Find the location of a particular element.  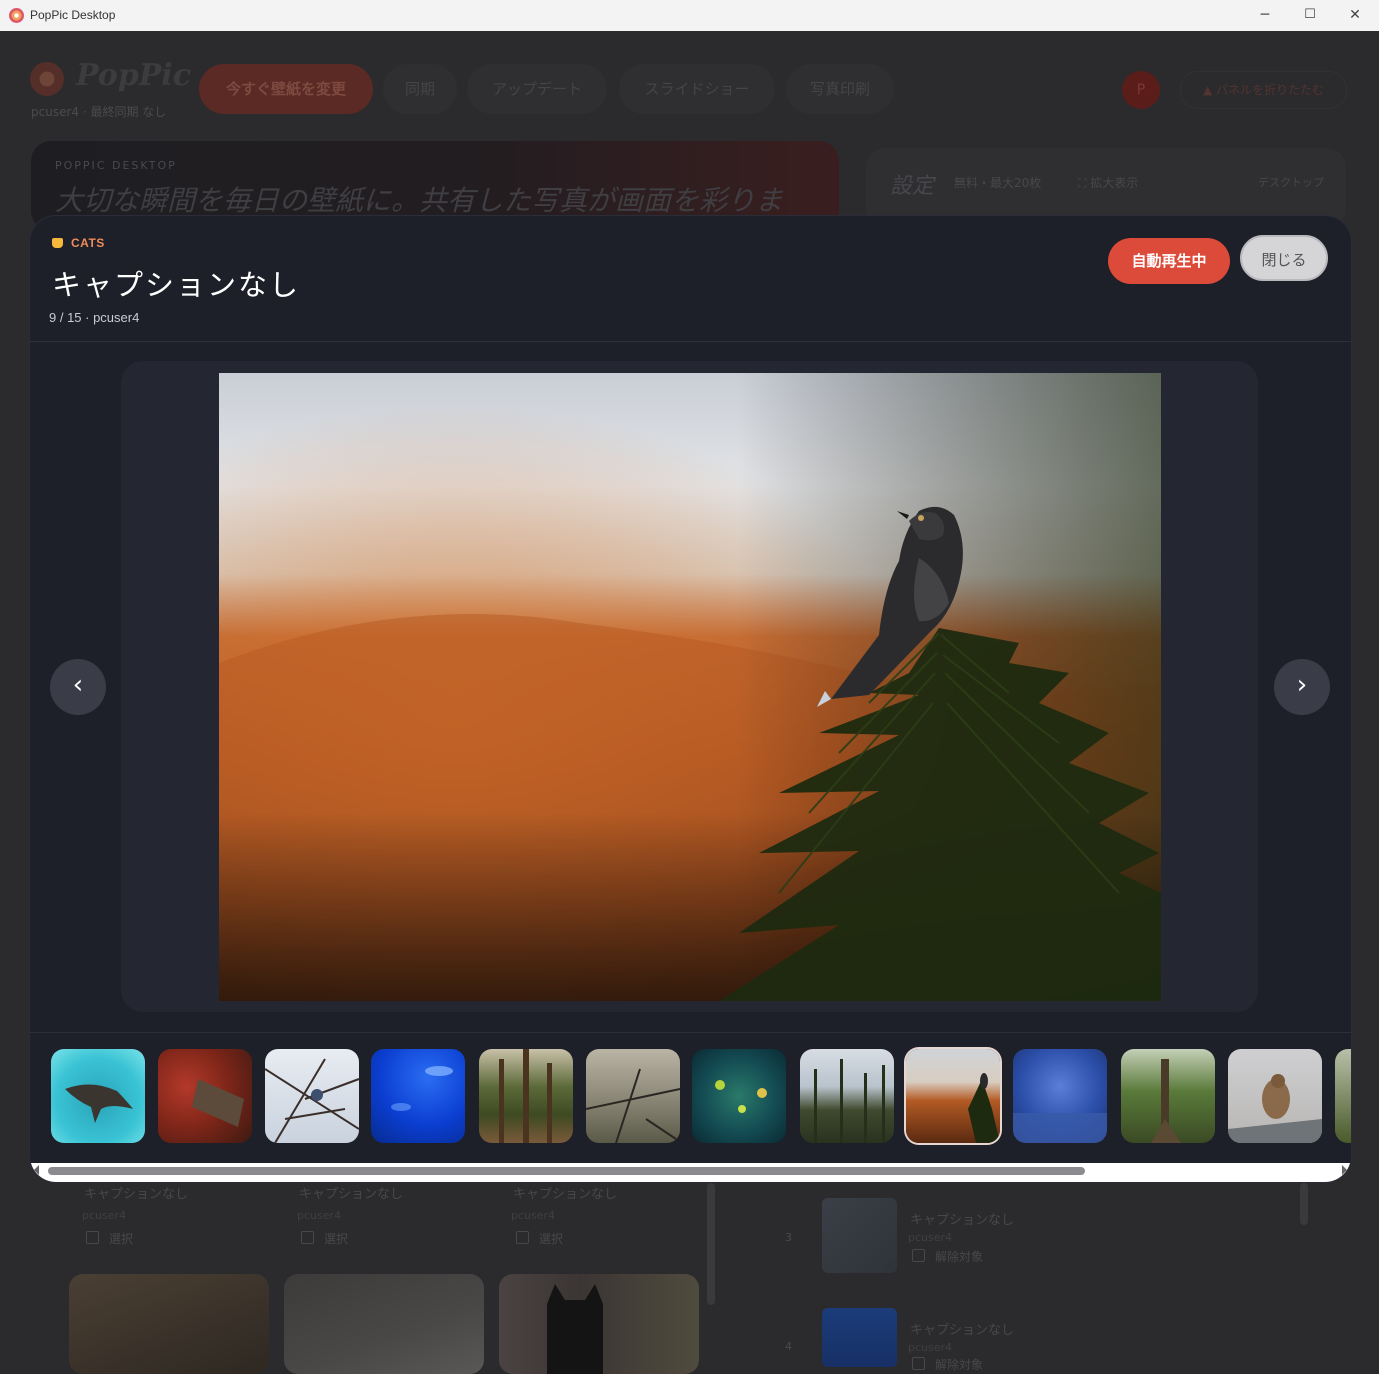

settings-target: デスクトップ is located at coordinates (1291, 182).